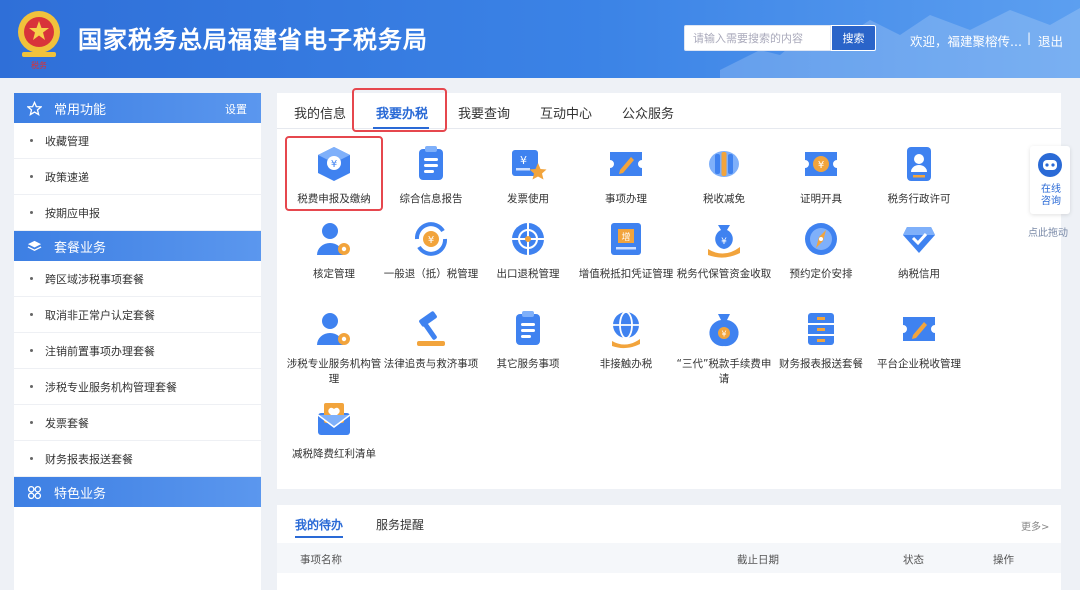  What do you see at coordinates (137, 492) in the screenshot?
I see `sidebar-section-featured: 特色业务` at bounding box center [137, 492].